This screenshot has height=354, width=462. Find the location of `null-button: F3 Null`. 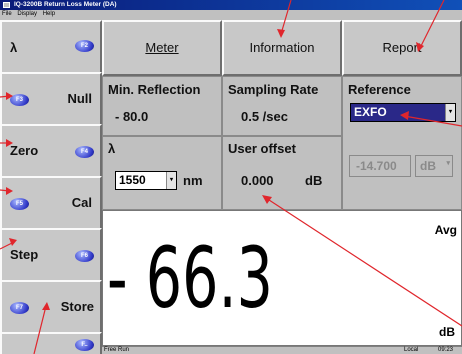

null-button: F3 Null is located at coordinates (51, 100).